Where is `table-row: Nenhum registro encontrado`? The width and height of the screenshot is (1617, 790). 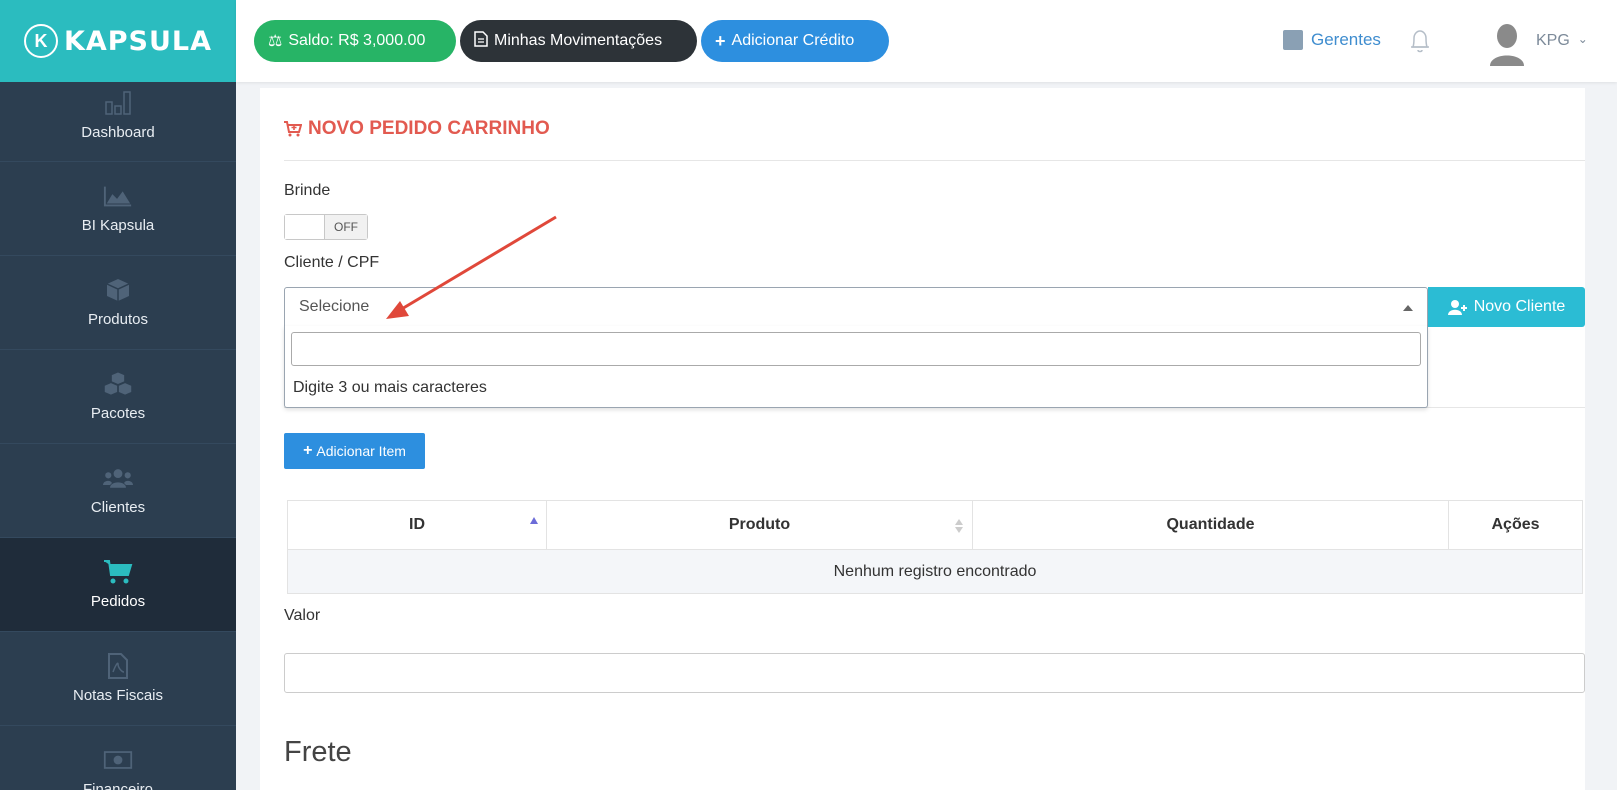 table-row: Nenhum registro encontrado is located at coordinates (935, 571).